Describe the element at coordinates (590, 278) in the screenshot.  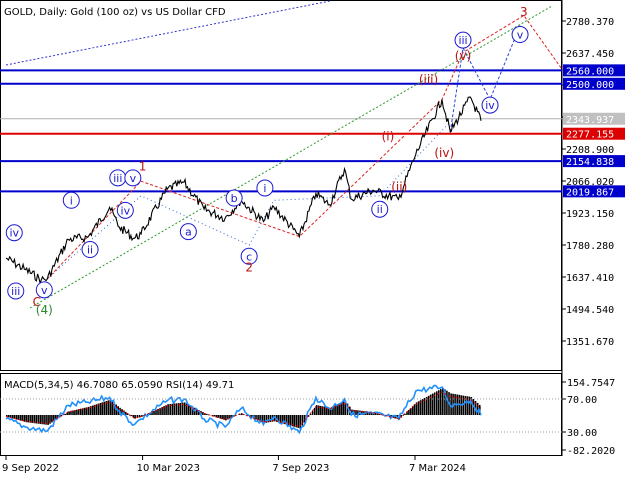
I see `price-tick-label-8: 1637.410` at that location.